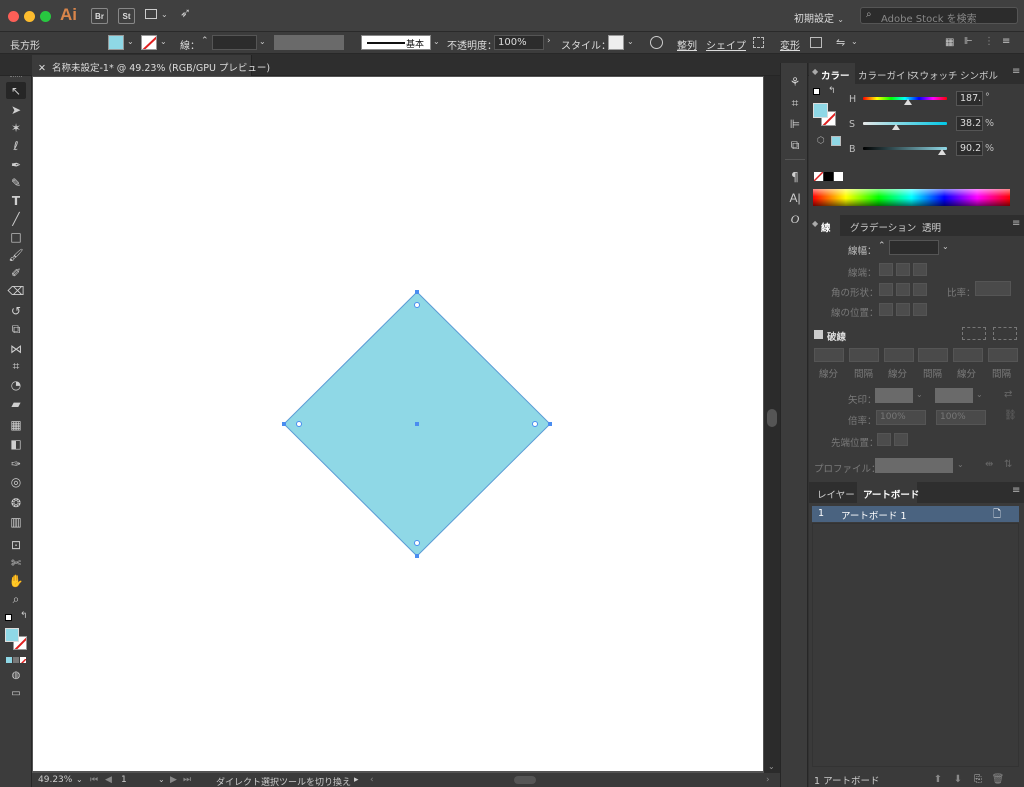 The height and width of the screenshot is (787, 1024). Describe the element at coordinates (16, 77) in the screenshot. I see `toolbox-grip` at that location.